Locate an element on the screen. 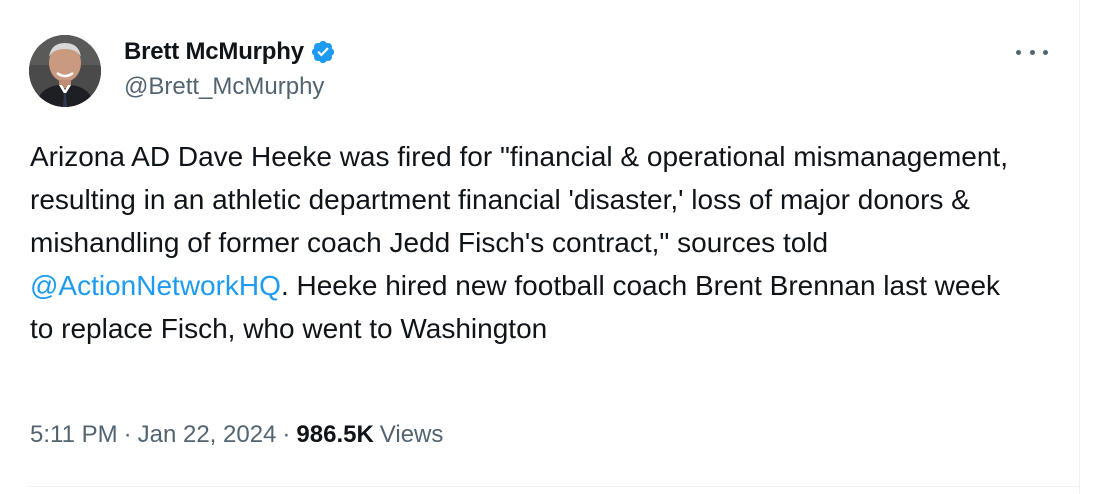  mention-link: @ActionNetworkHQ is located at coordinates (155, 285).